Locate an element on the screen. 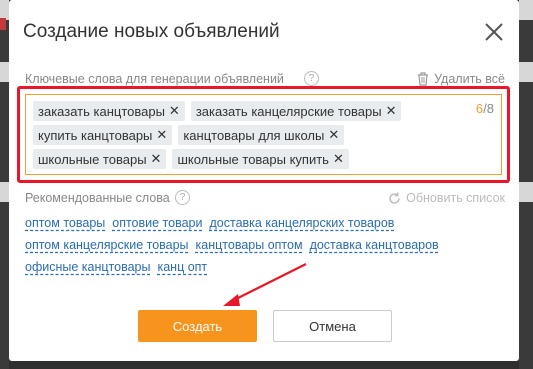  keyword-tag: заказать канцелярские товары ✕ is located at coordinates (296, 111).